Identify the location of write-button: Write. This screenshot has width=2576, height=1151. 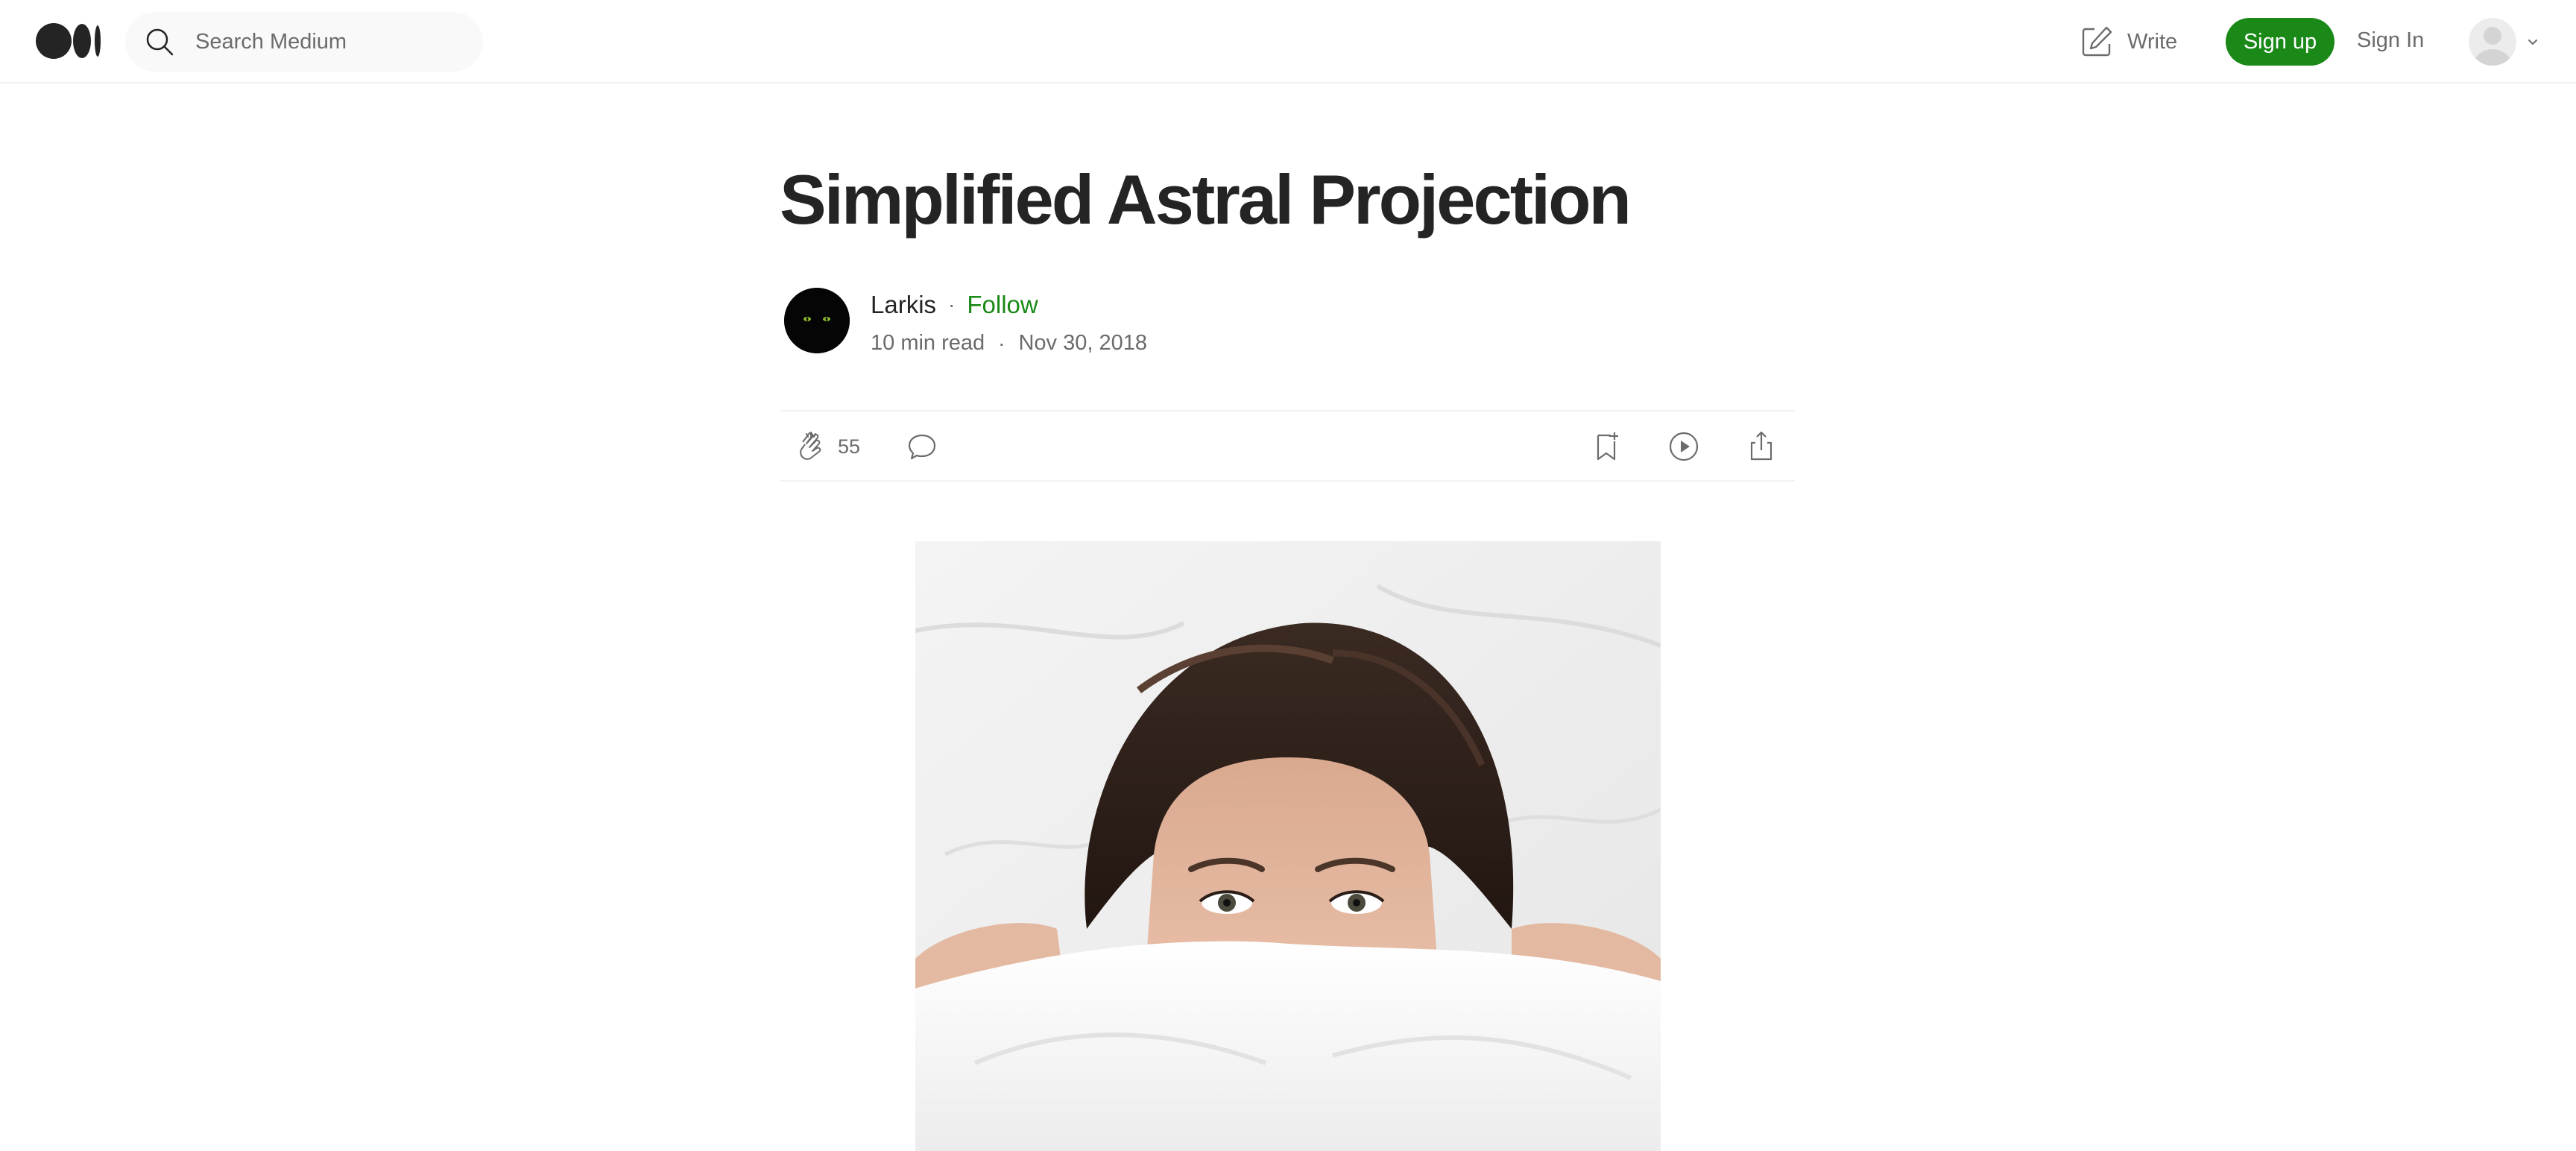
(2128, 41).